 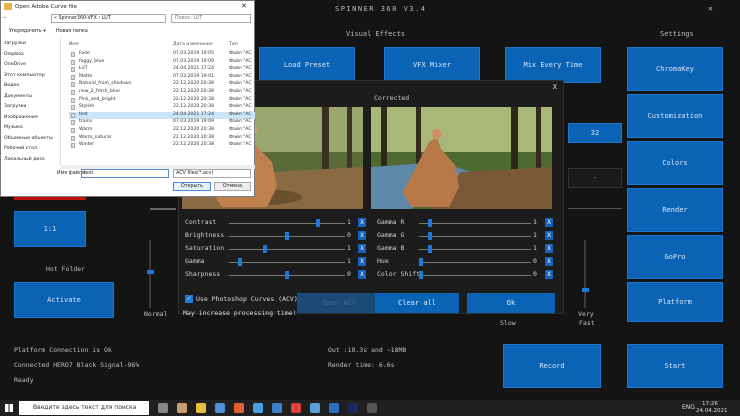 I want to click on speed-slider, so click(x=150, y=274).